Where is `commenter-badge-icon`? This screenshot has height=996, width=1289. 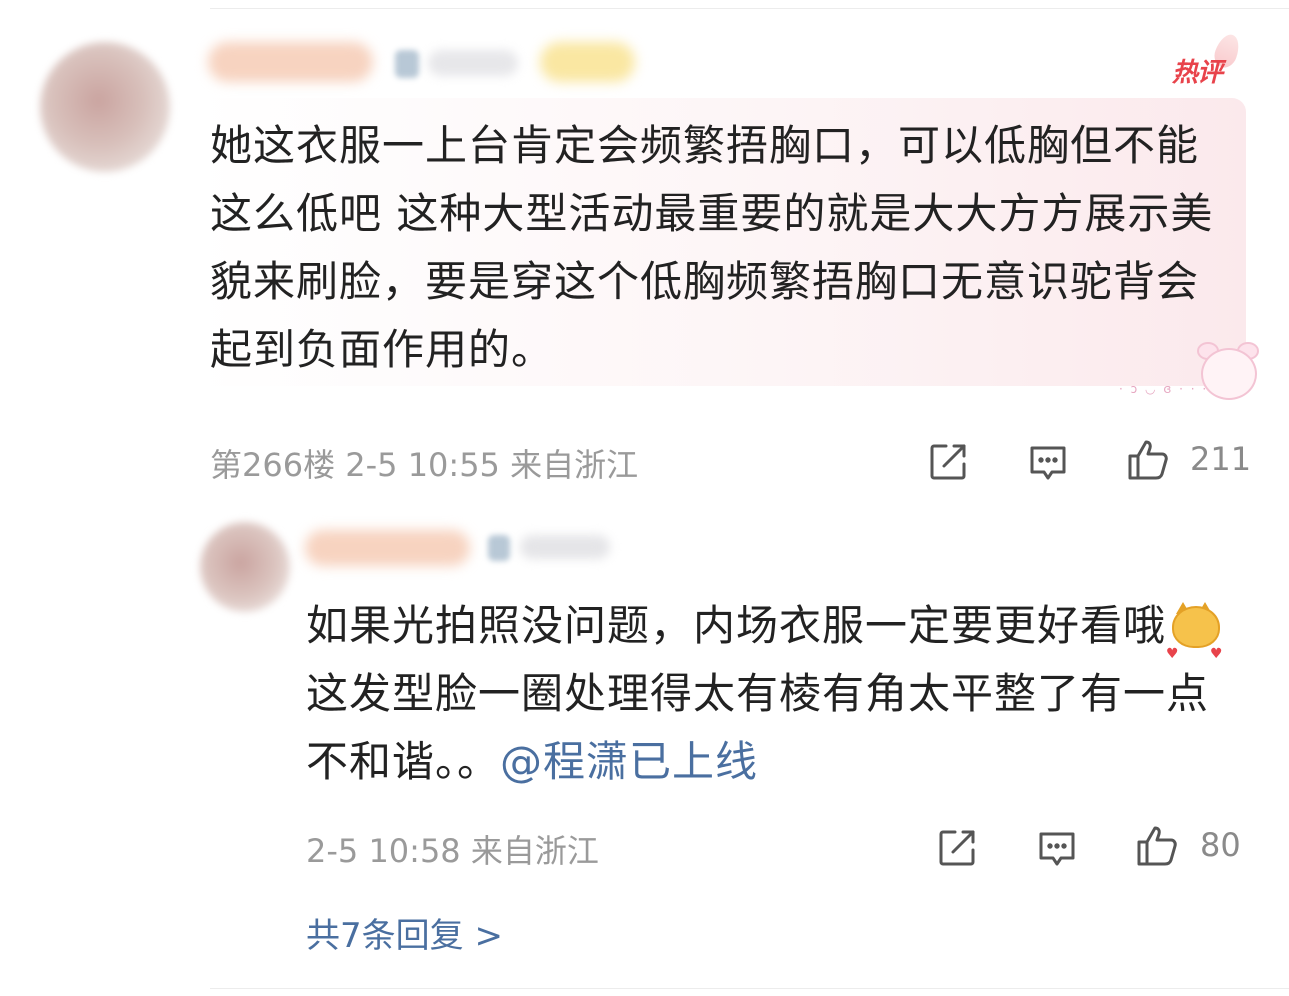
commenter-badge-icon is located at coordinates (407, 64).